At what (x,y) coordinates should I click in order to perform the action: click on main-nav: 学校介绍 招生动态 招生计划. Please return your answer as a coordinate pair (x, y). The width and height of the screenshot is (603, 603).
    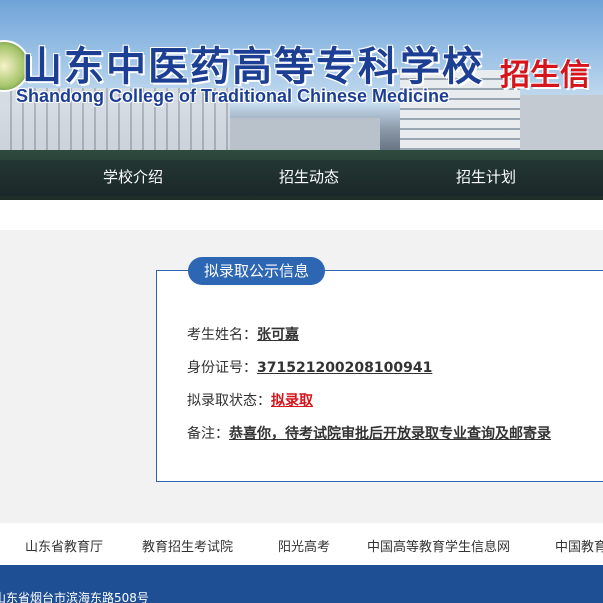
    Looking at the image, I should click on (301, 178).